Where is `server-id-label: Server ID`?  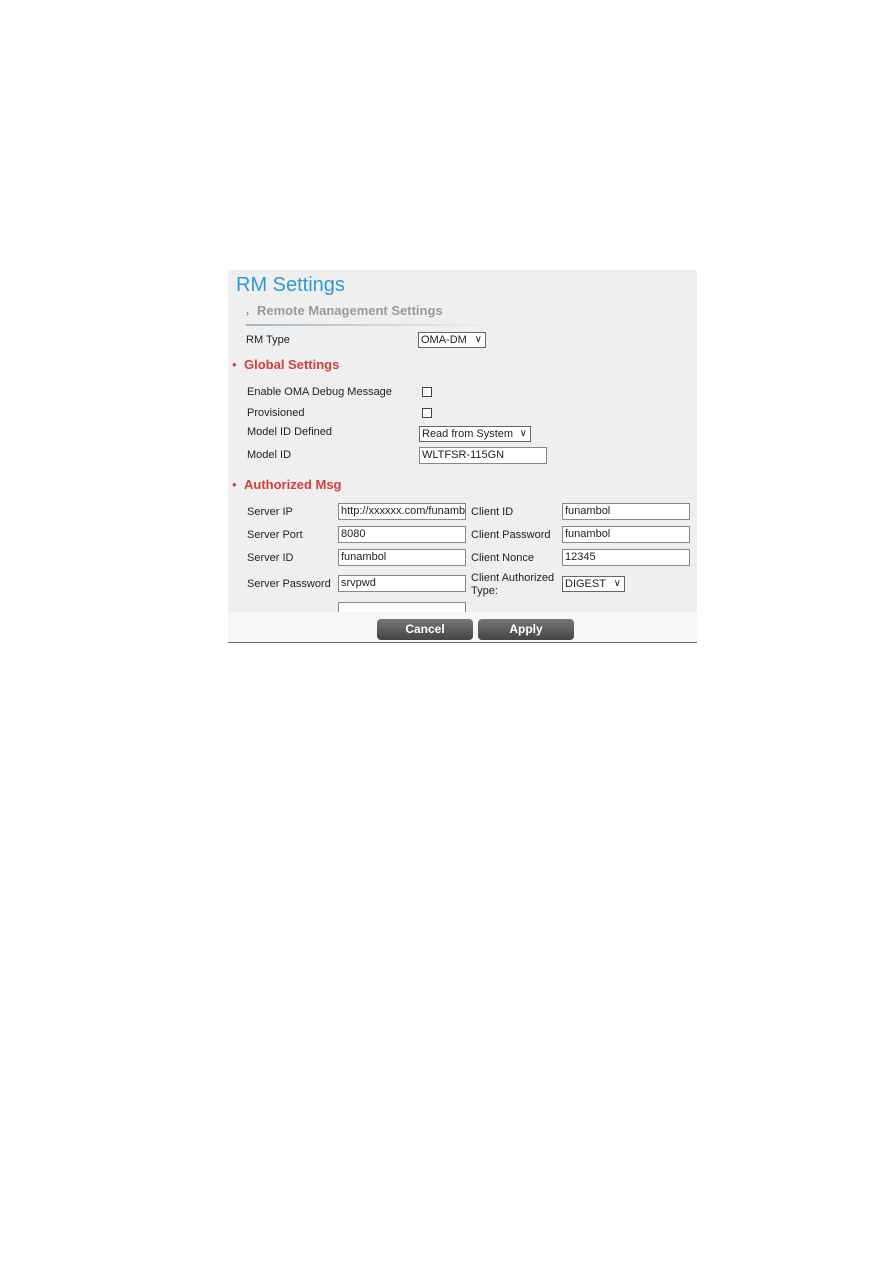 server-id-label: Server ID is located at coordinates (270, 558).